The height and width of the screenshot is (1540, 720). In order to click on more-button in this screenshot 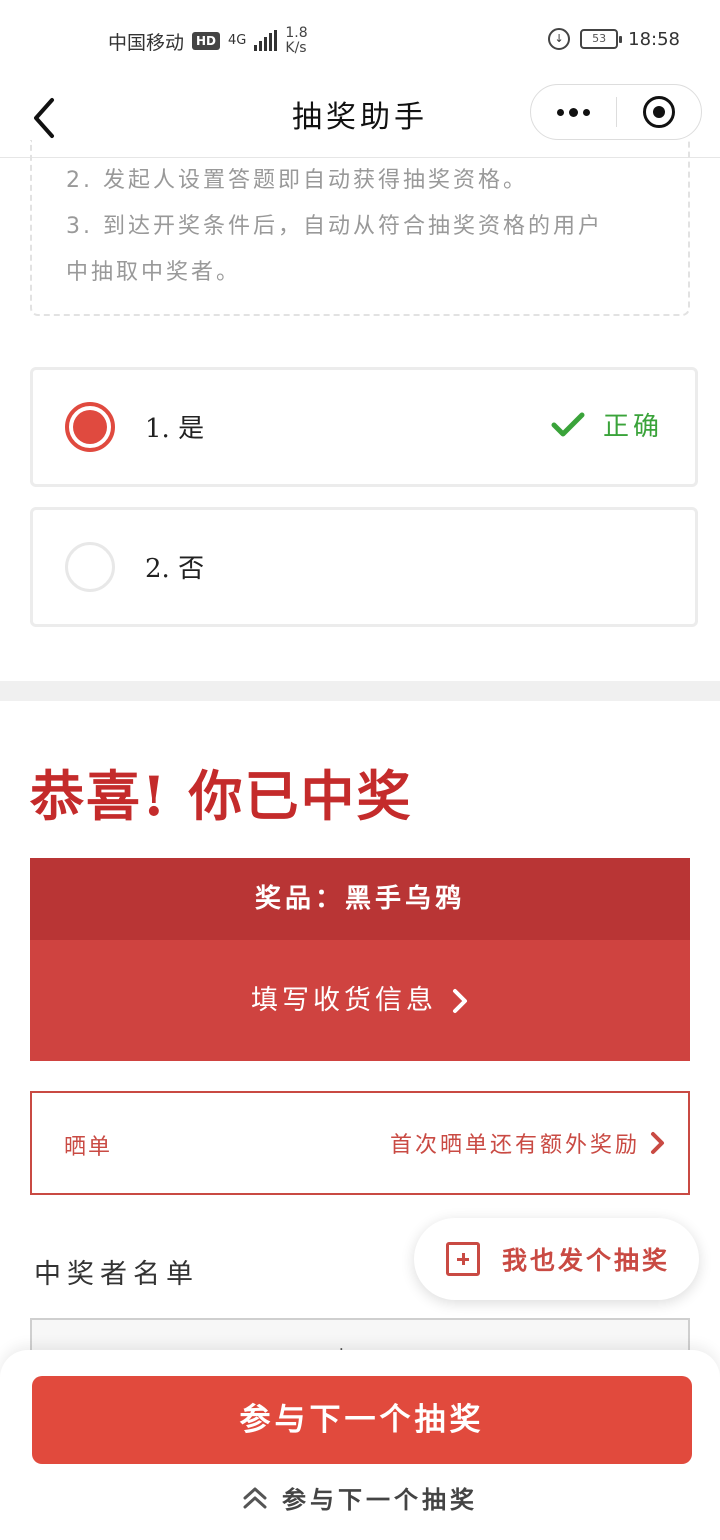, I will do `click(573, 112)`.